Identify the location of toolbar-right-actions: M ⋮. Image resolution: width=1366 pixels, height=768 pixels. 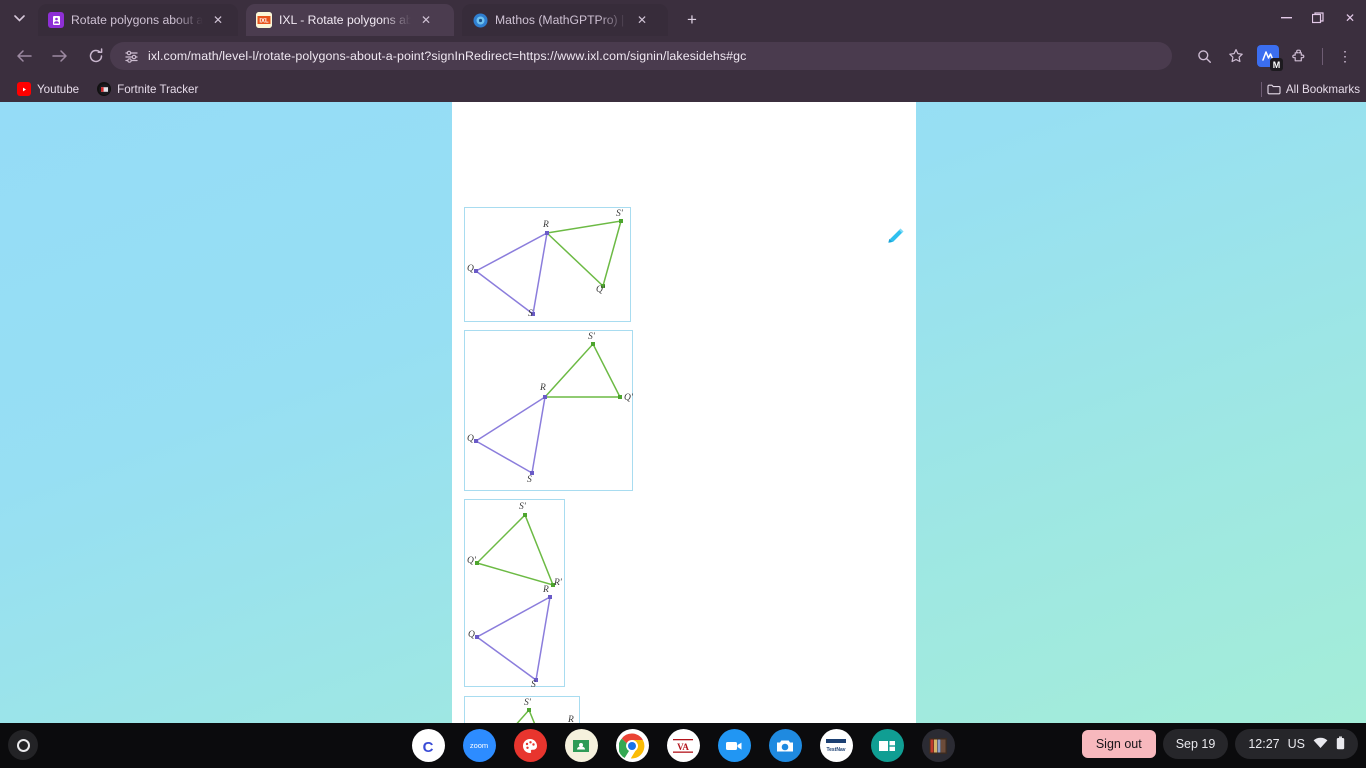
(1274, 56).